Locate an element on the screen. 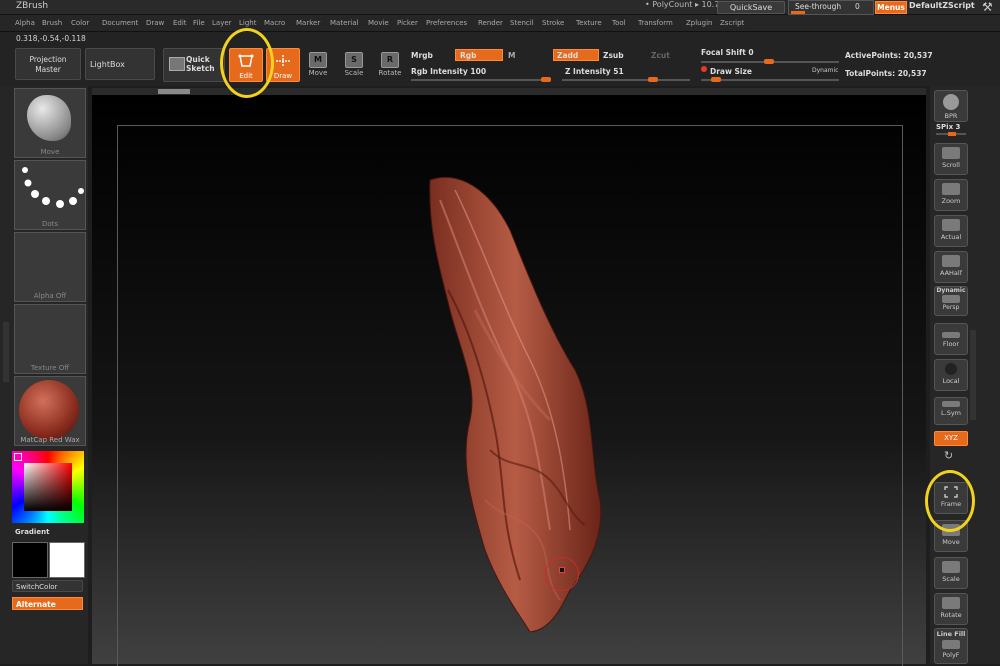 This screenshot has width=1000, height=666. canvas-scroll-thumb is located at coordinates (174, 91).